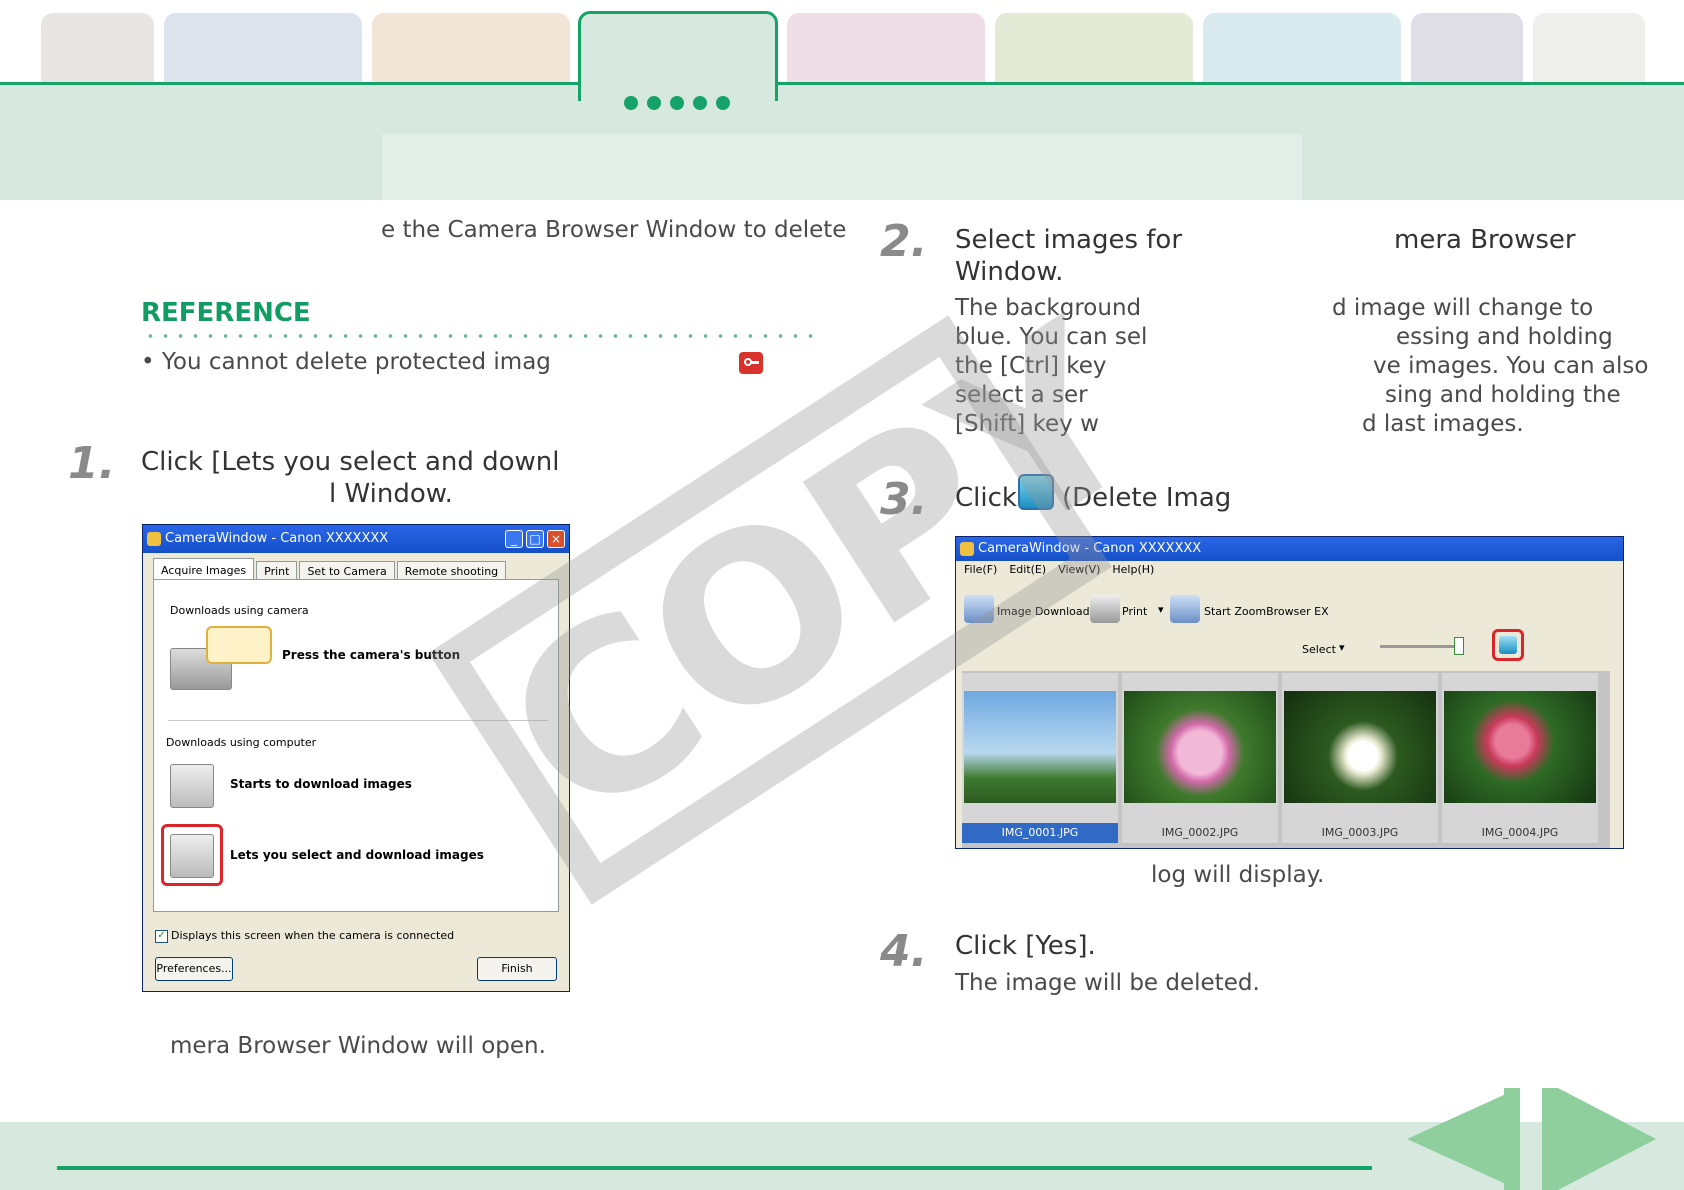  What do you see at coordinates (1229, 83) in the screenshot?
I see `header-line-right` at bounding box center [1229, 83].